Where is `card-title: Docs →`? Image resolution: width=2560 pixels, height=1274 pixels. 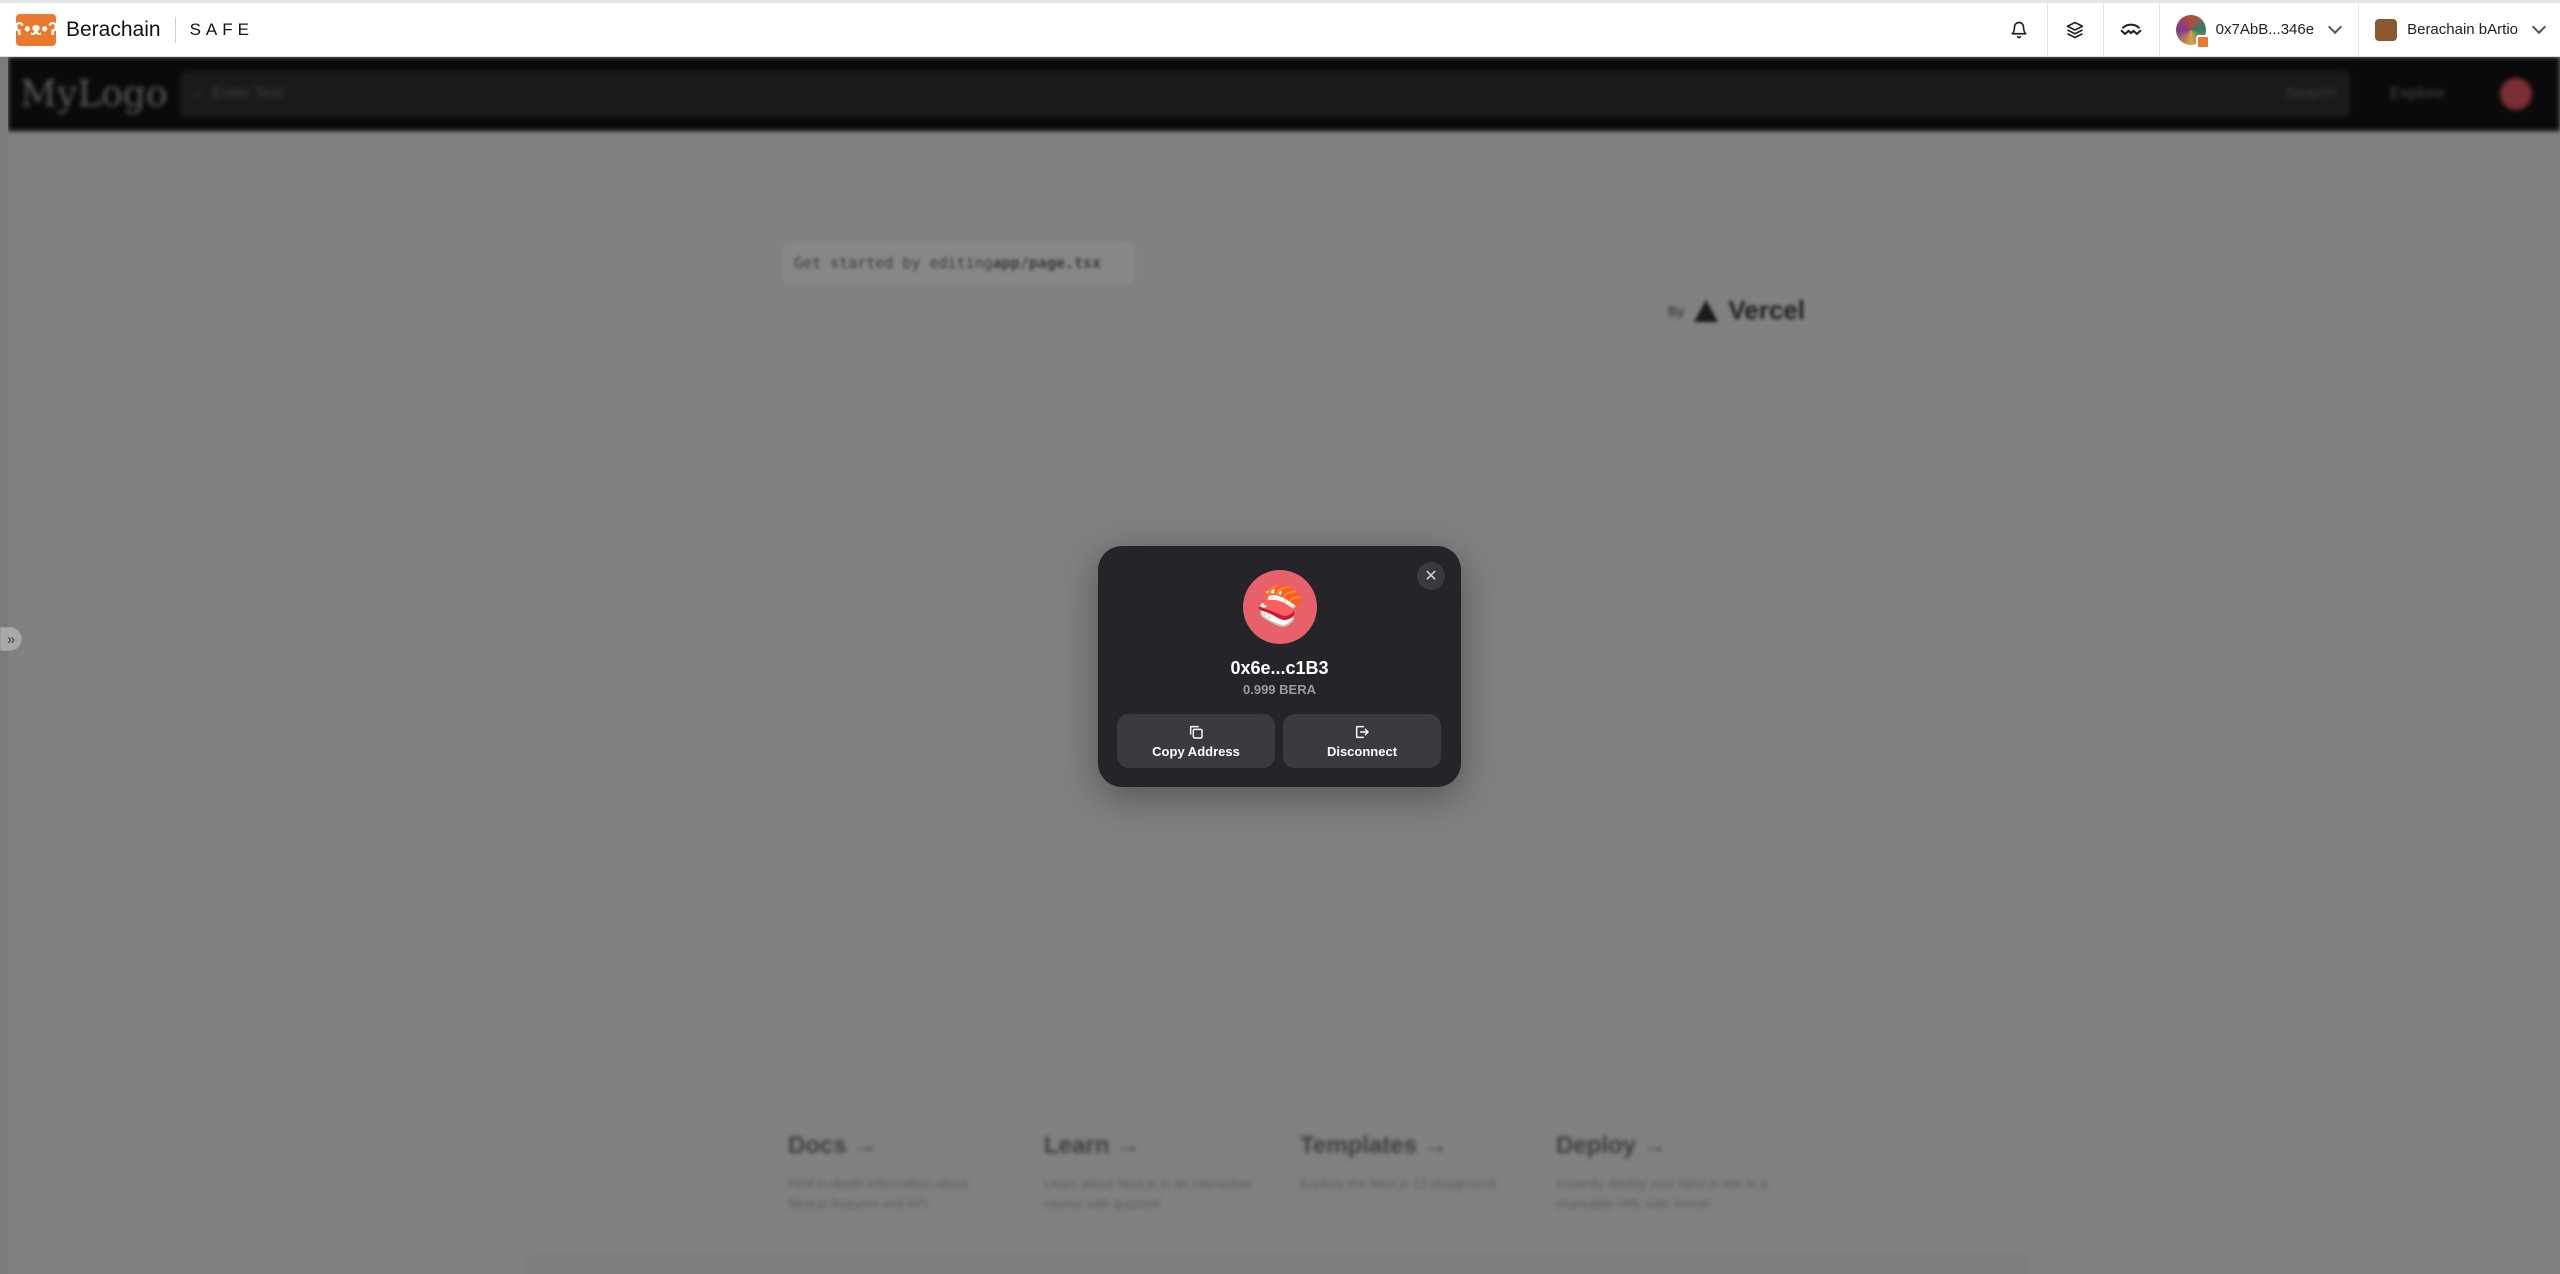
card-title: Docs → is located at coordinates (833, 1145).